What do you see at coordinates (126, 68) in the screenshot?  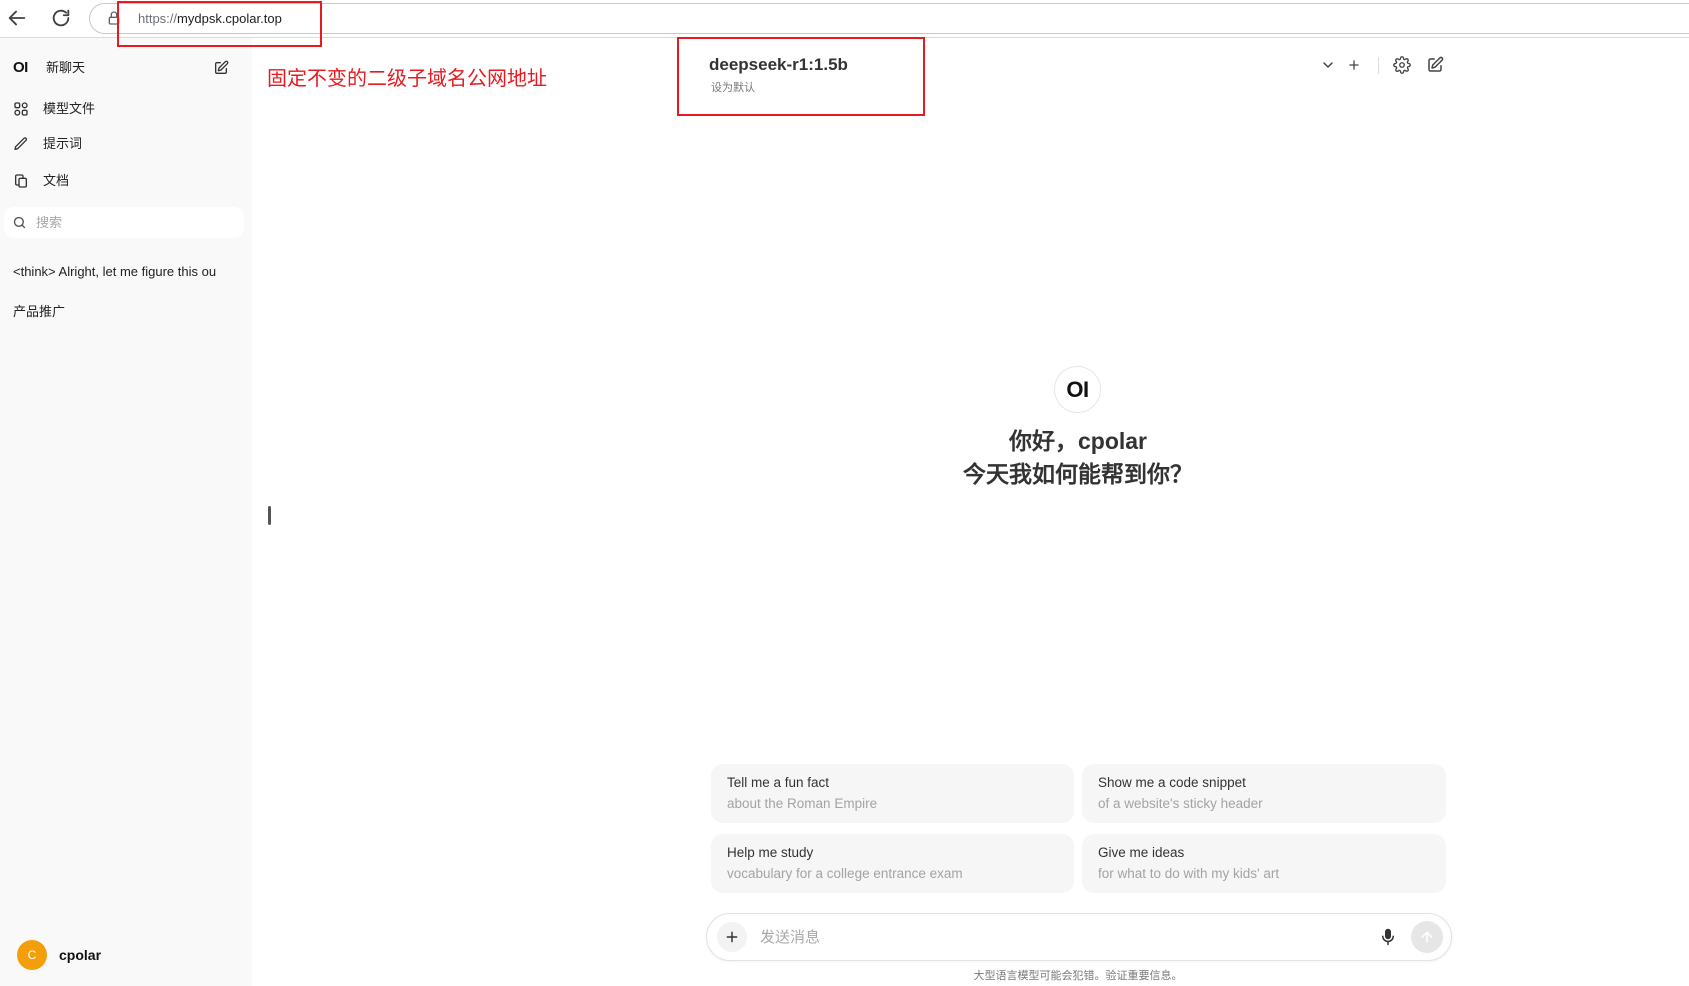 I see `new-chat-button: OI 新聊天` at bounding box center [126, 68].